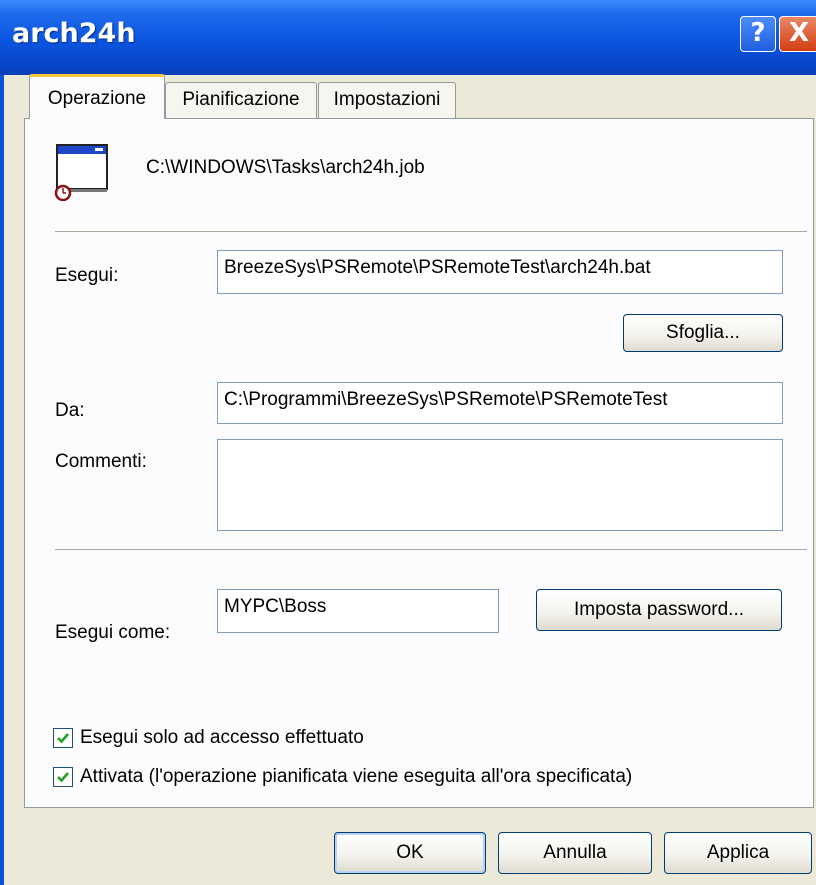 The image size is (816, 885). What do you see at coordinates (410, 853) in the screenshot?
I see `ok-button: OK` at bounding box center [410, 853].